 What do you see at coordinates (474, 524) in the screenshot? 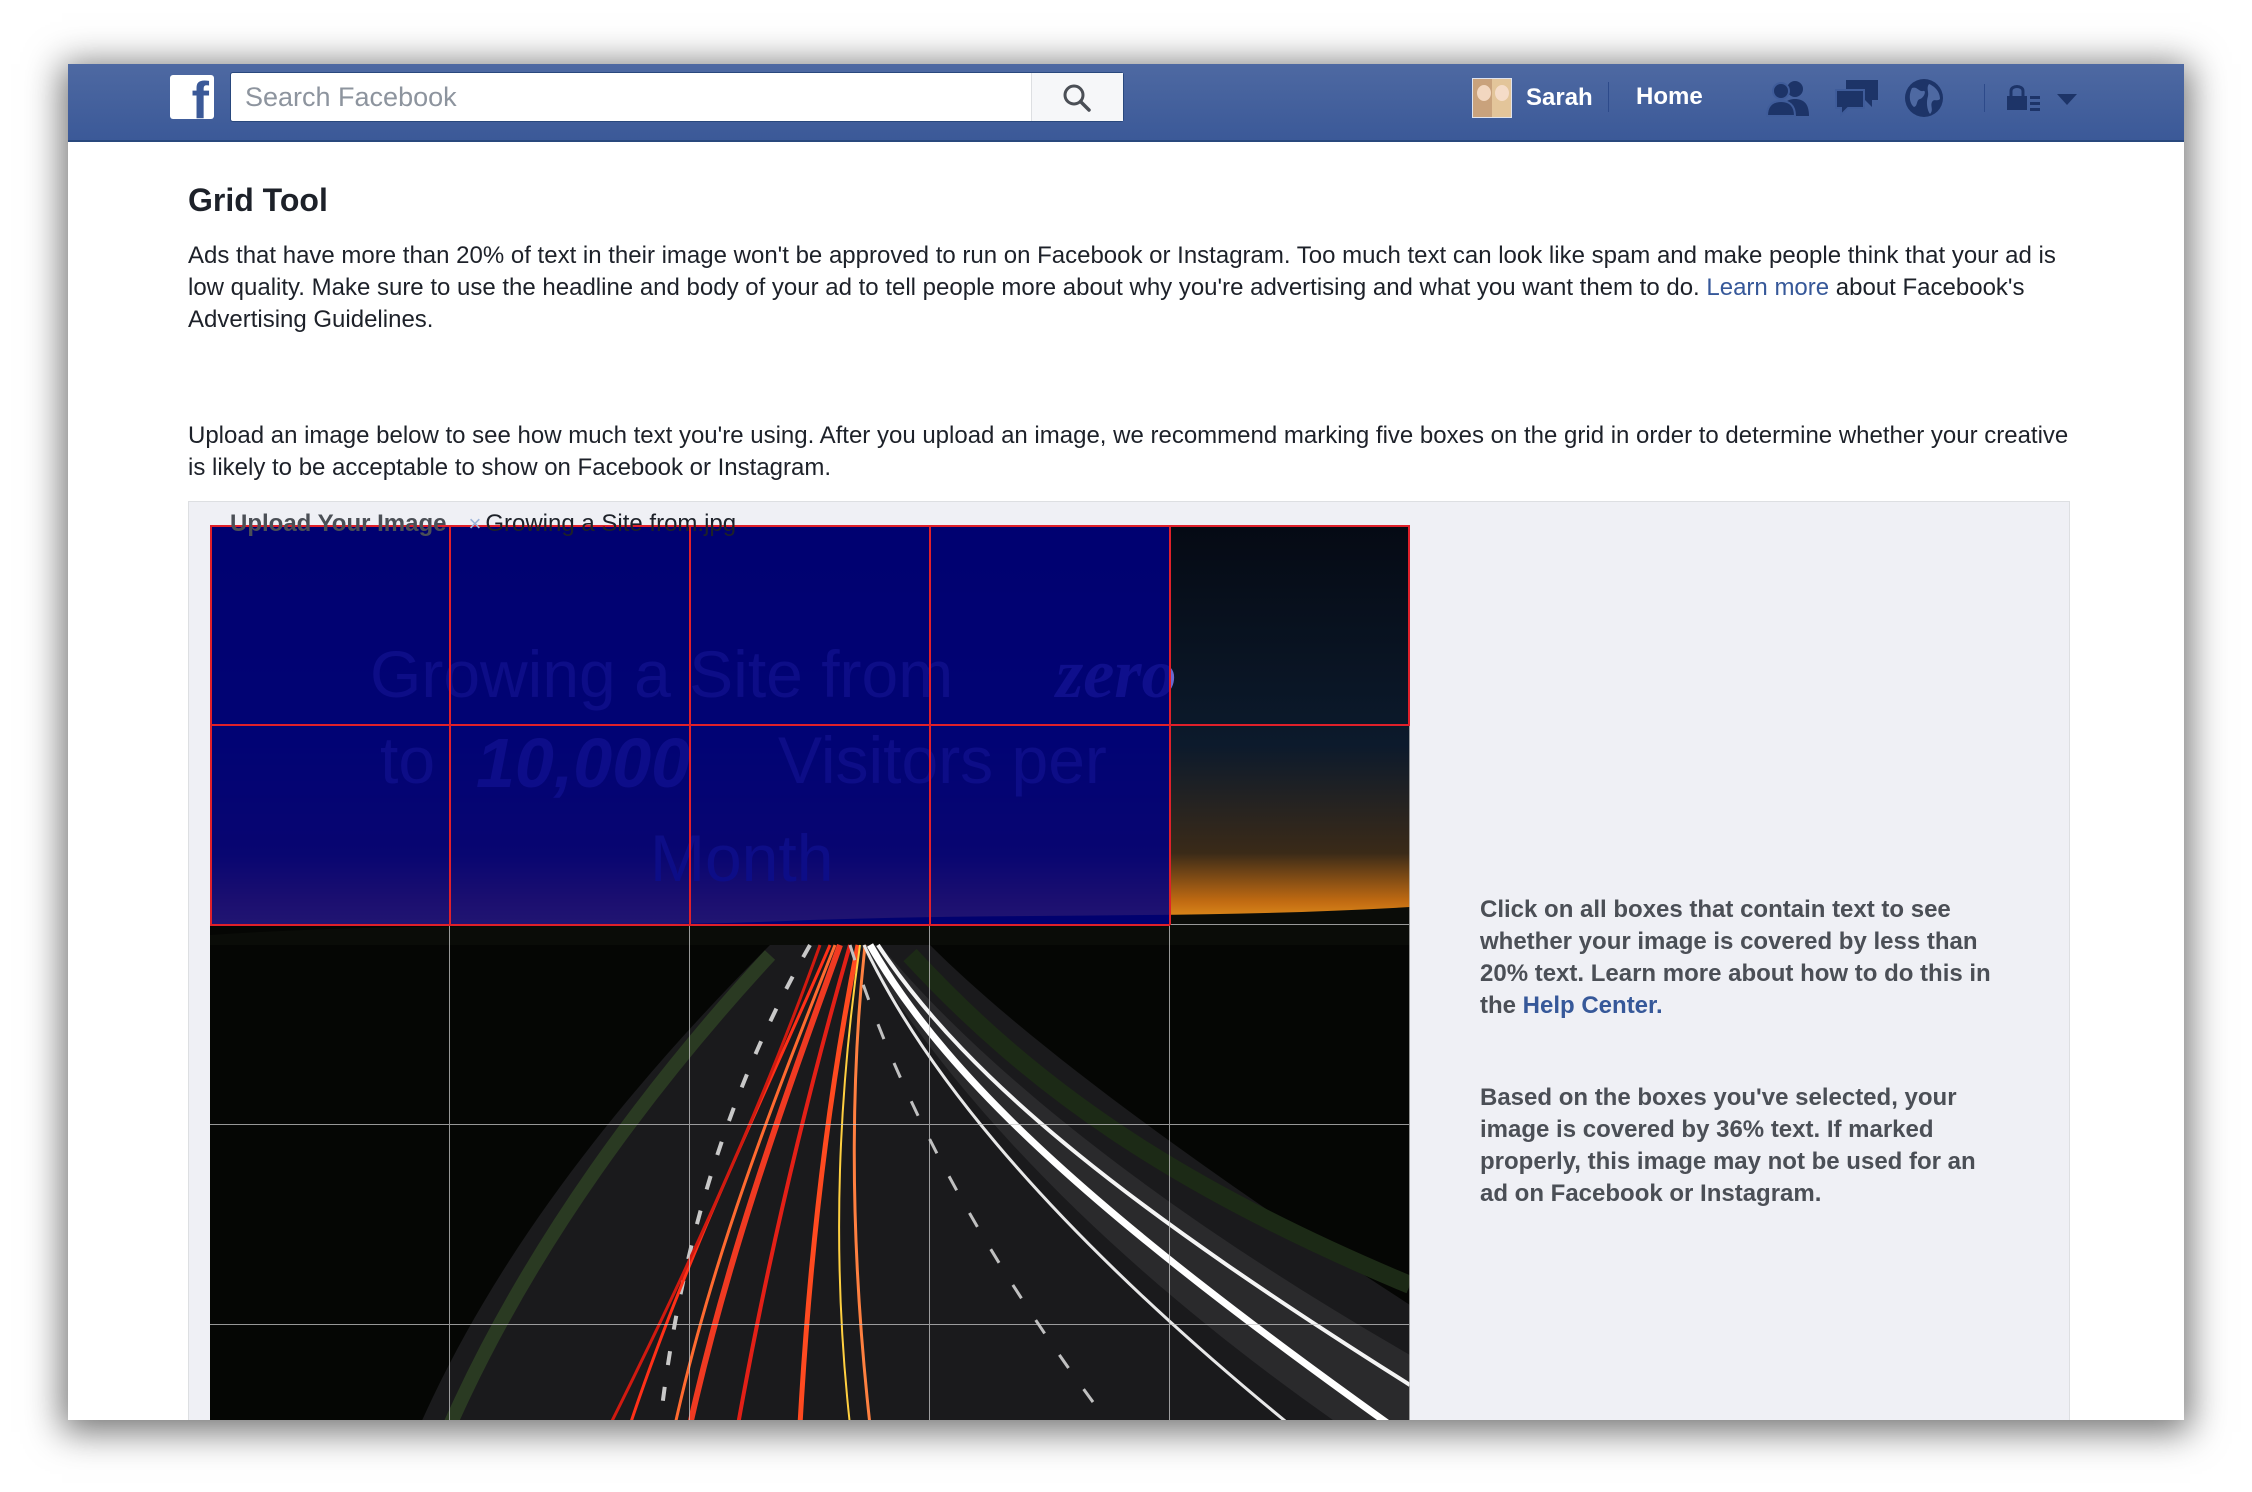
I see `remove-file-icon: ×` at bounding box center [474, 524].